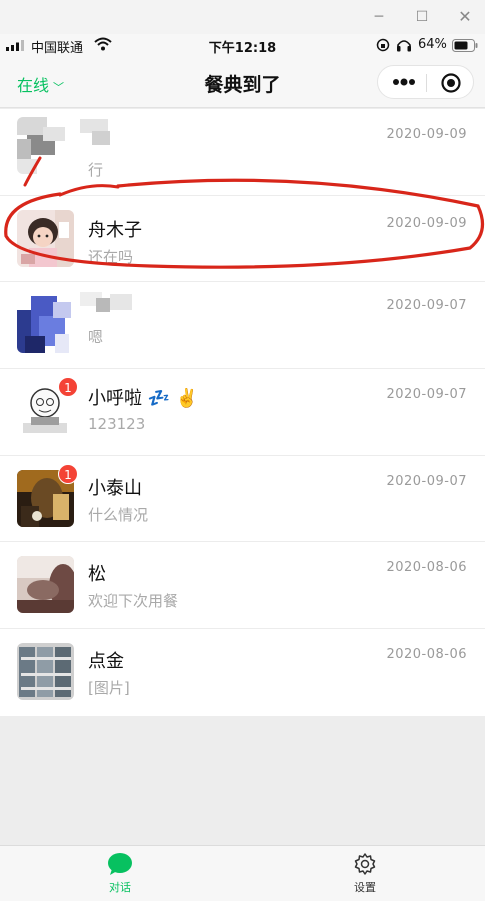 This screenshot has width=485, height=901. Describe the element at coordinates (120, 864) in the screenshot. I see `chat-bubble-icon` at that location.